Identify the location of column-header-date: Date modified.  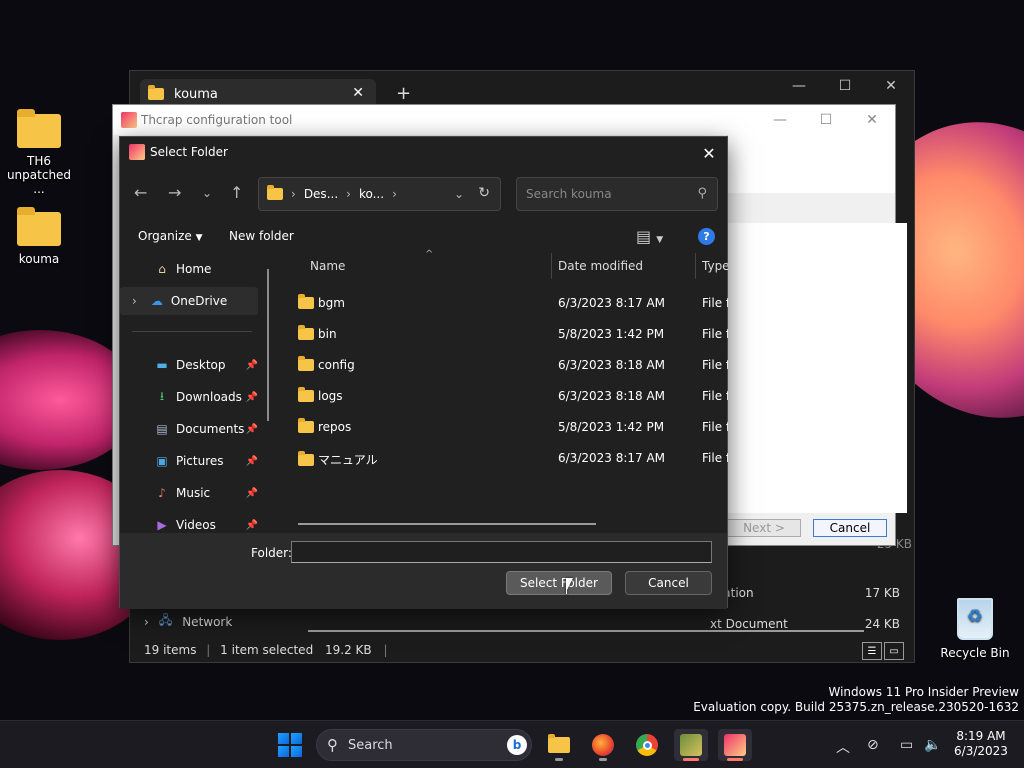
(600, 266).